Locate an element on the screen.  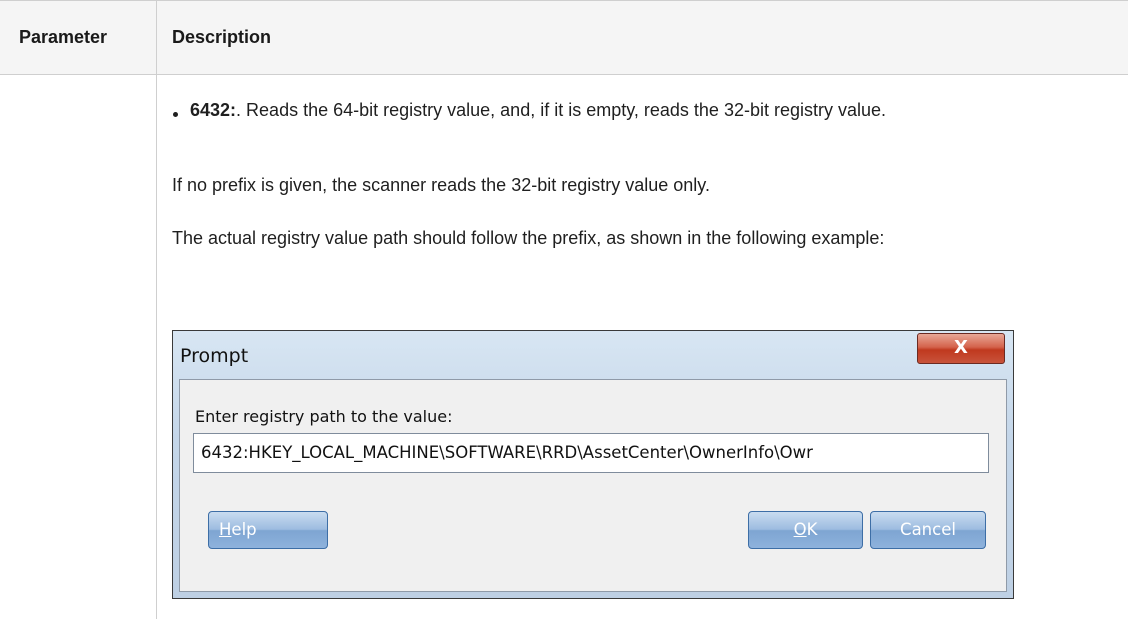
ok-label: K is located at coordinates (812, 529).